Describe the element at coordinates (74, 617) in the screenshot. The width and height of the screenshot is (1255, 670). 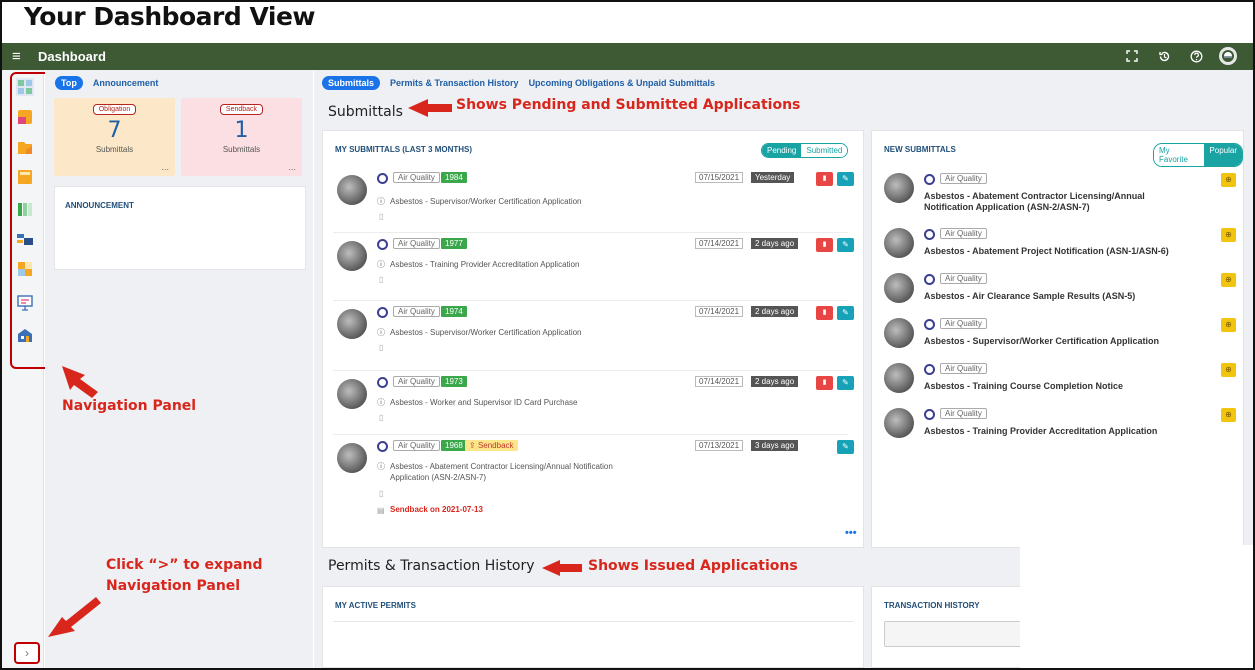
I see `arrow-expand` at that location.